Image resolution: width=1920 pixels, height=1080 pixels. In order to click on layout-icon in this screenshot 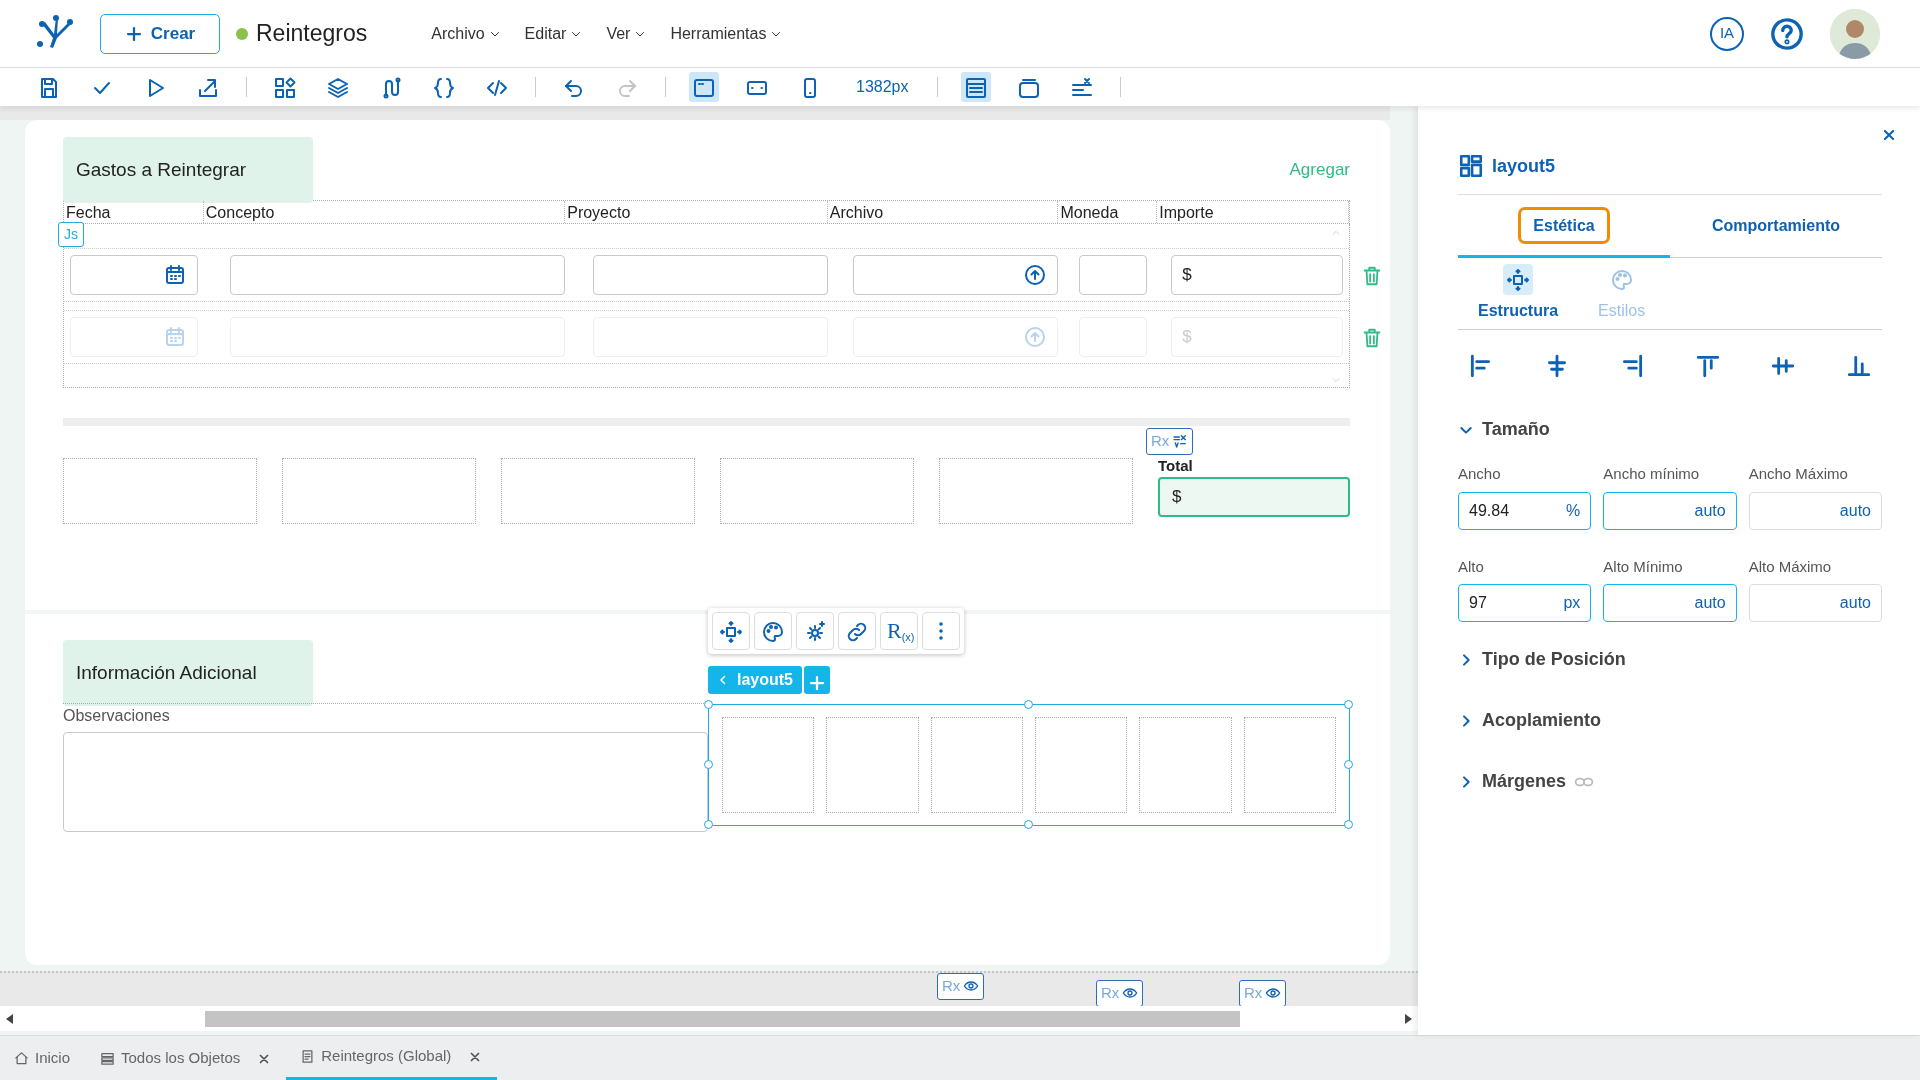, I will do `click(1471, 166)`.